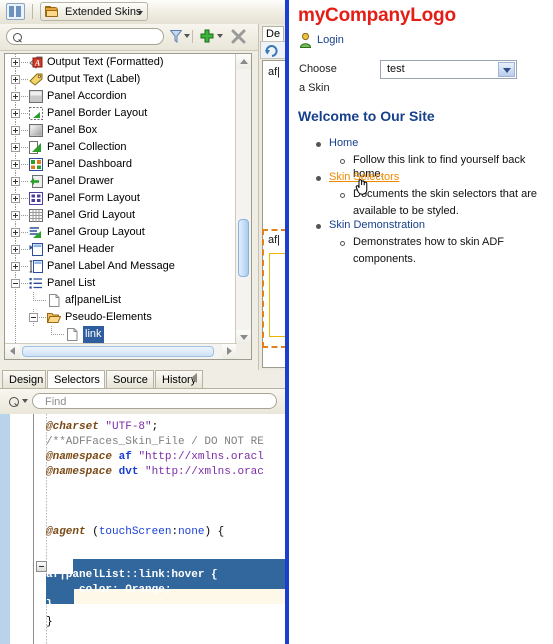 The image size is (553, 644). What do you see at coordinates (14, 402) in the screenshot?
I see `search-icon` at bounding box center [14, 402].